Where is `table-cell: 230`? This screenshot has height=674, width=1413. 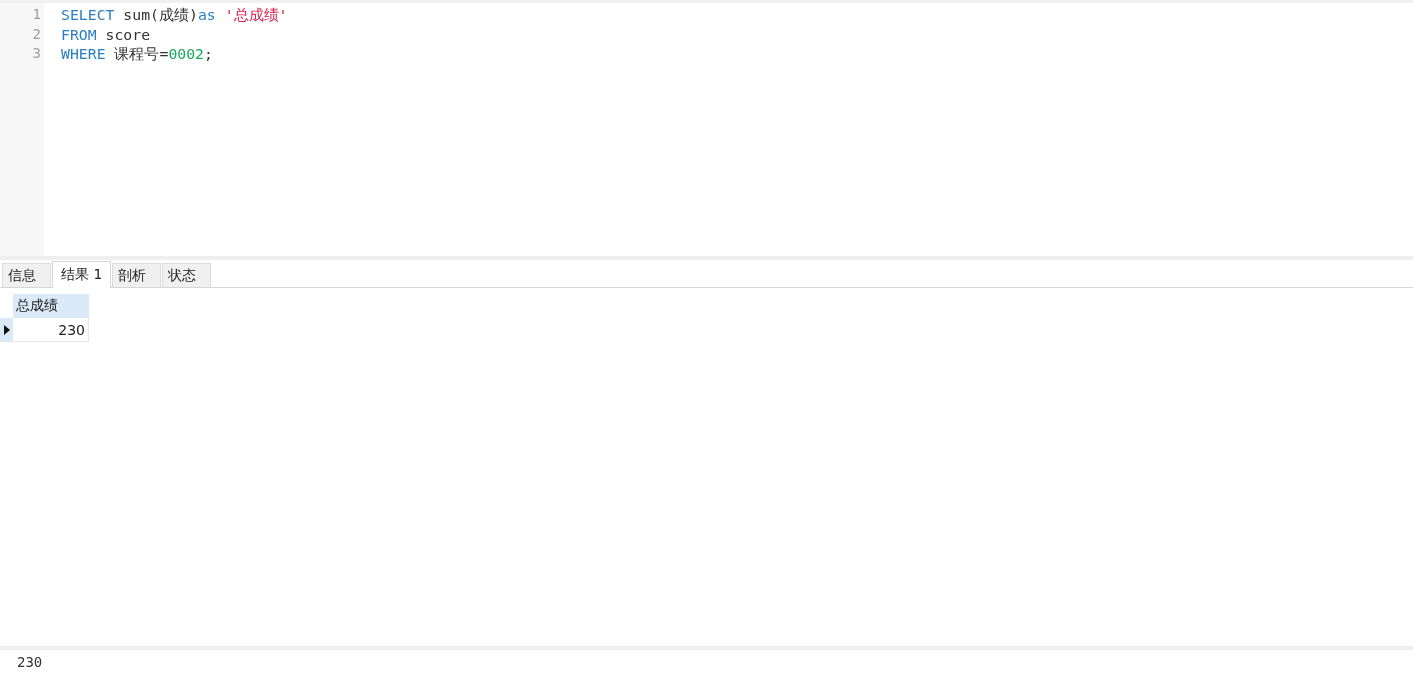 table-cell: 230 is located at coordinates (51, 330).